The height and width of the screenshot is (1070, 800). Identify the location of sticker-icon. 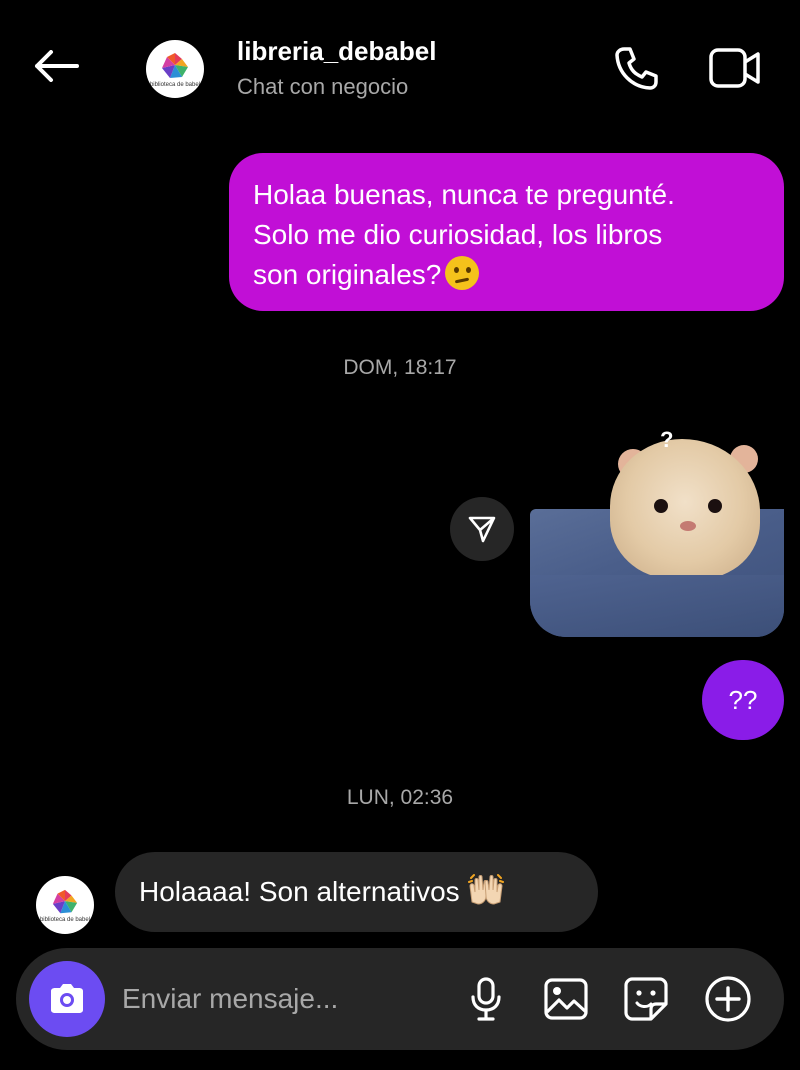
(646, 999).